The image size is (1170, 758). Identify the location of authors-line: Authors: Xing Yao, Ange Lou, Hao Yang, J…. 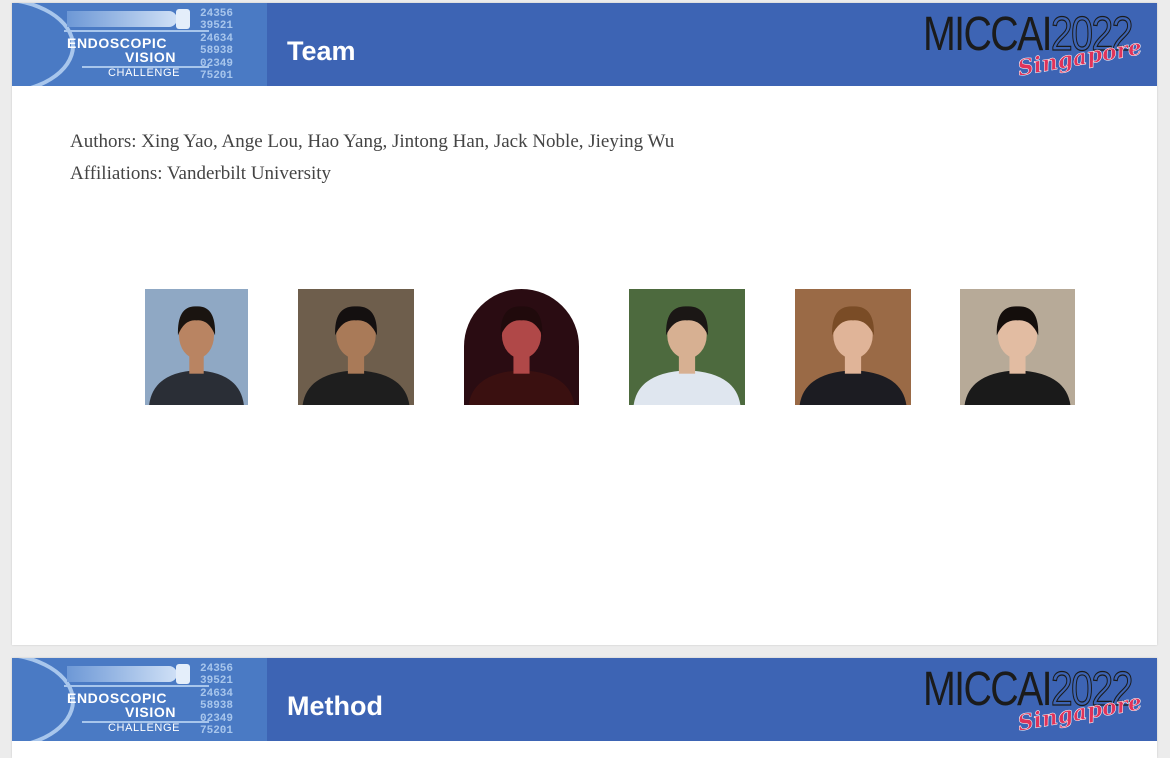
(372, 141).